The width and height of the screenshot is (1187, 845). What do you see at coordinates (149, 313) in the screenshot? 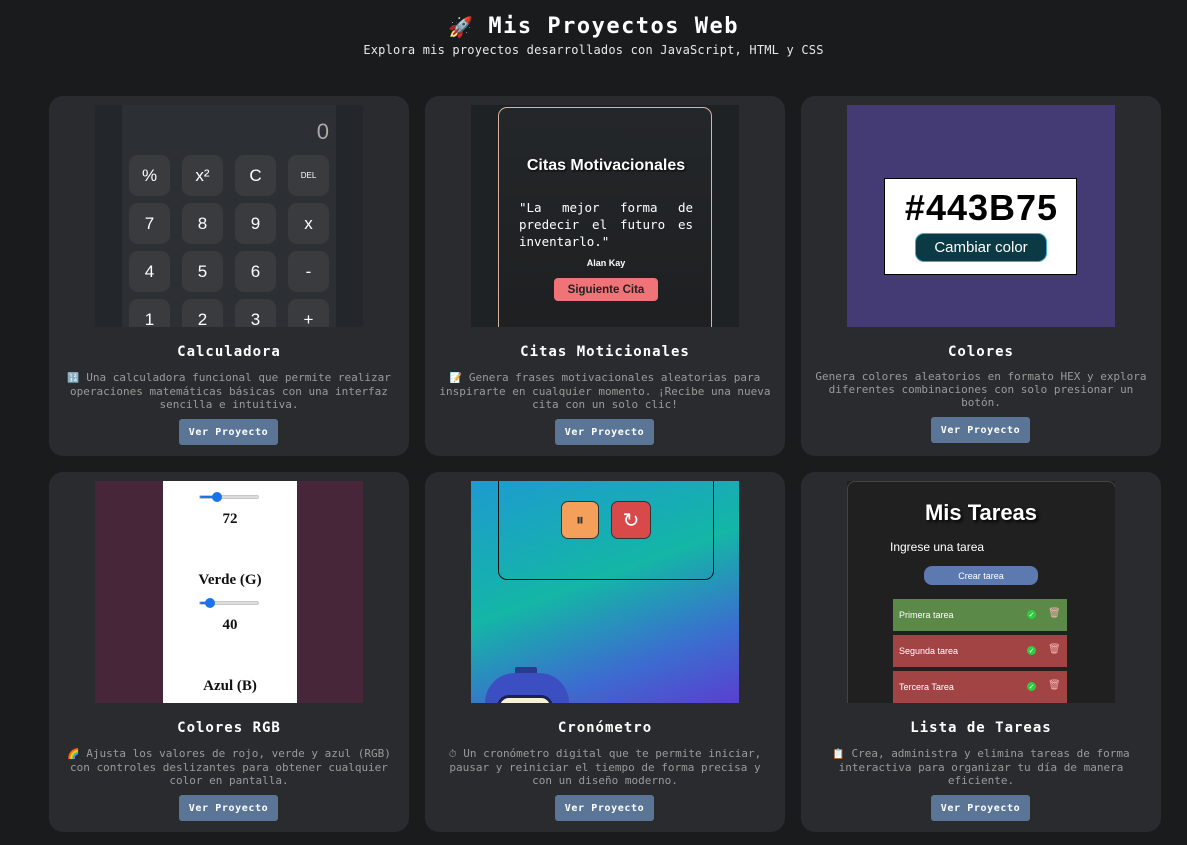
I see `calculator-key: 1` at bounding box center [149, 313].